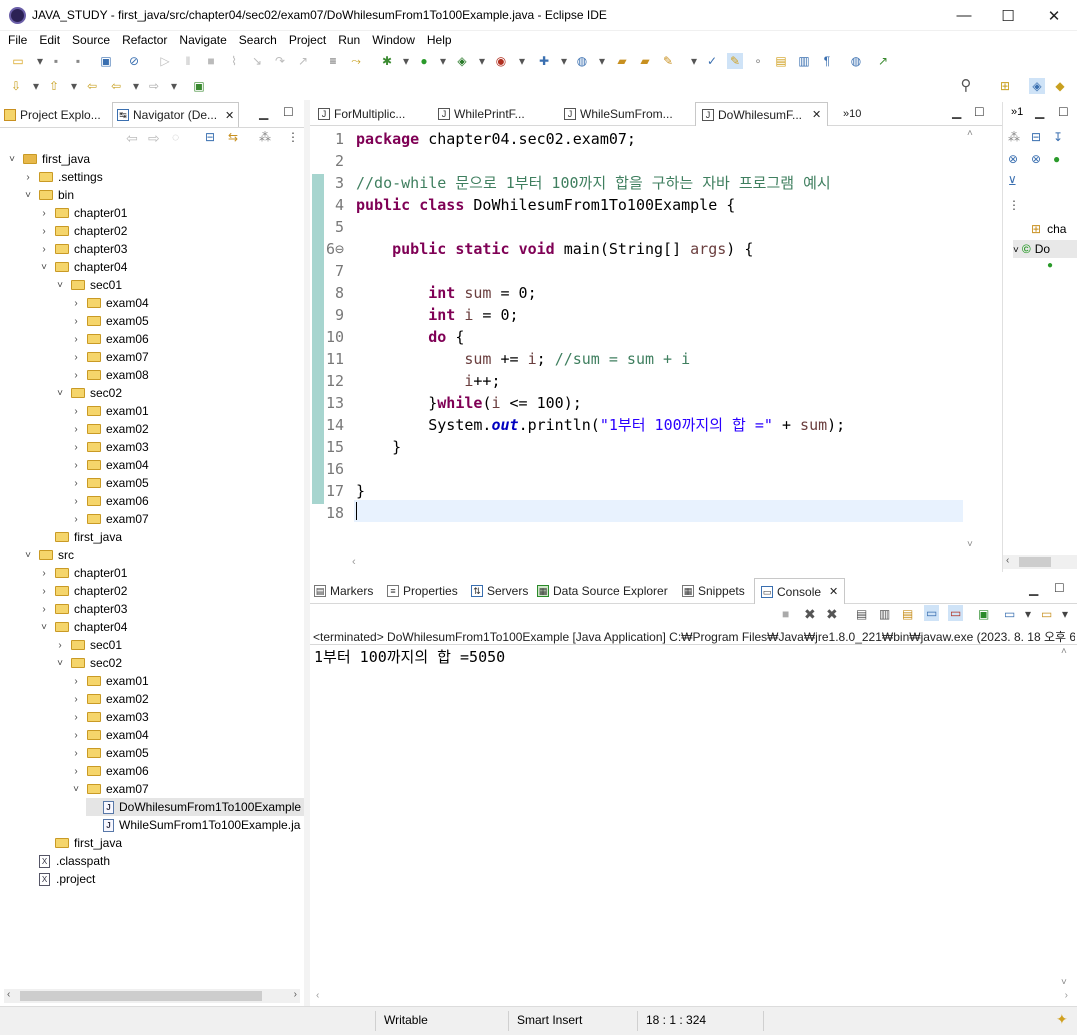 This screenshot has height=1035, width=1077. Describe the element at coordinates (971, 339) in the screenshot. I see `editor-vscrollbar: ˄ ˅` at that location.